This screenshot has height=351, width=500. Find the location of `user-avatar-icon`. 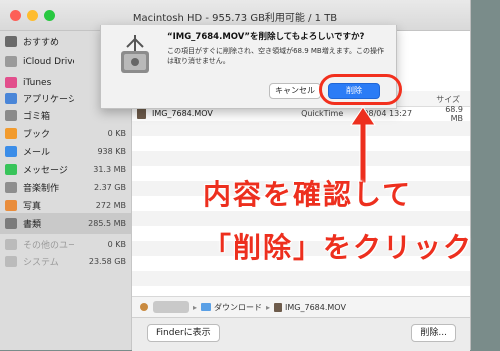

user-avatar-icon is located at coordinates (144, 307).